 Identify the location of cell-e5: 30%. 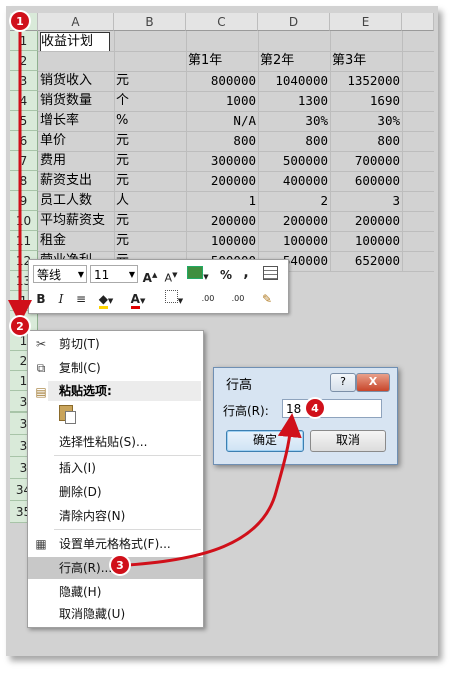
(366, 121).